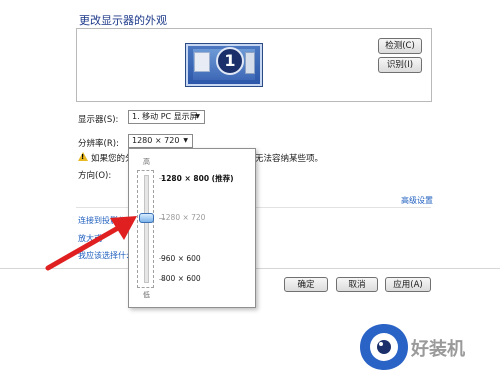  What do you see at coordinates (123, 20) in the screenshot?
I see `page-title: 更改显示器的外观` at bounding box center [123, 20].